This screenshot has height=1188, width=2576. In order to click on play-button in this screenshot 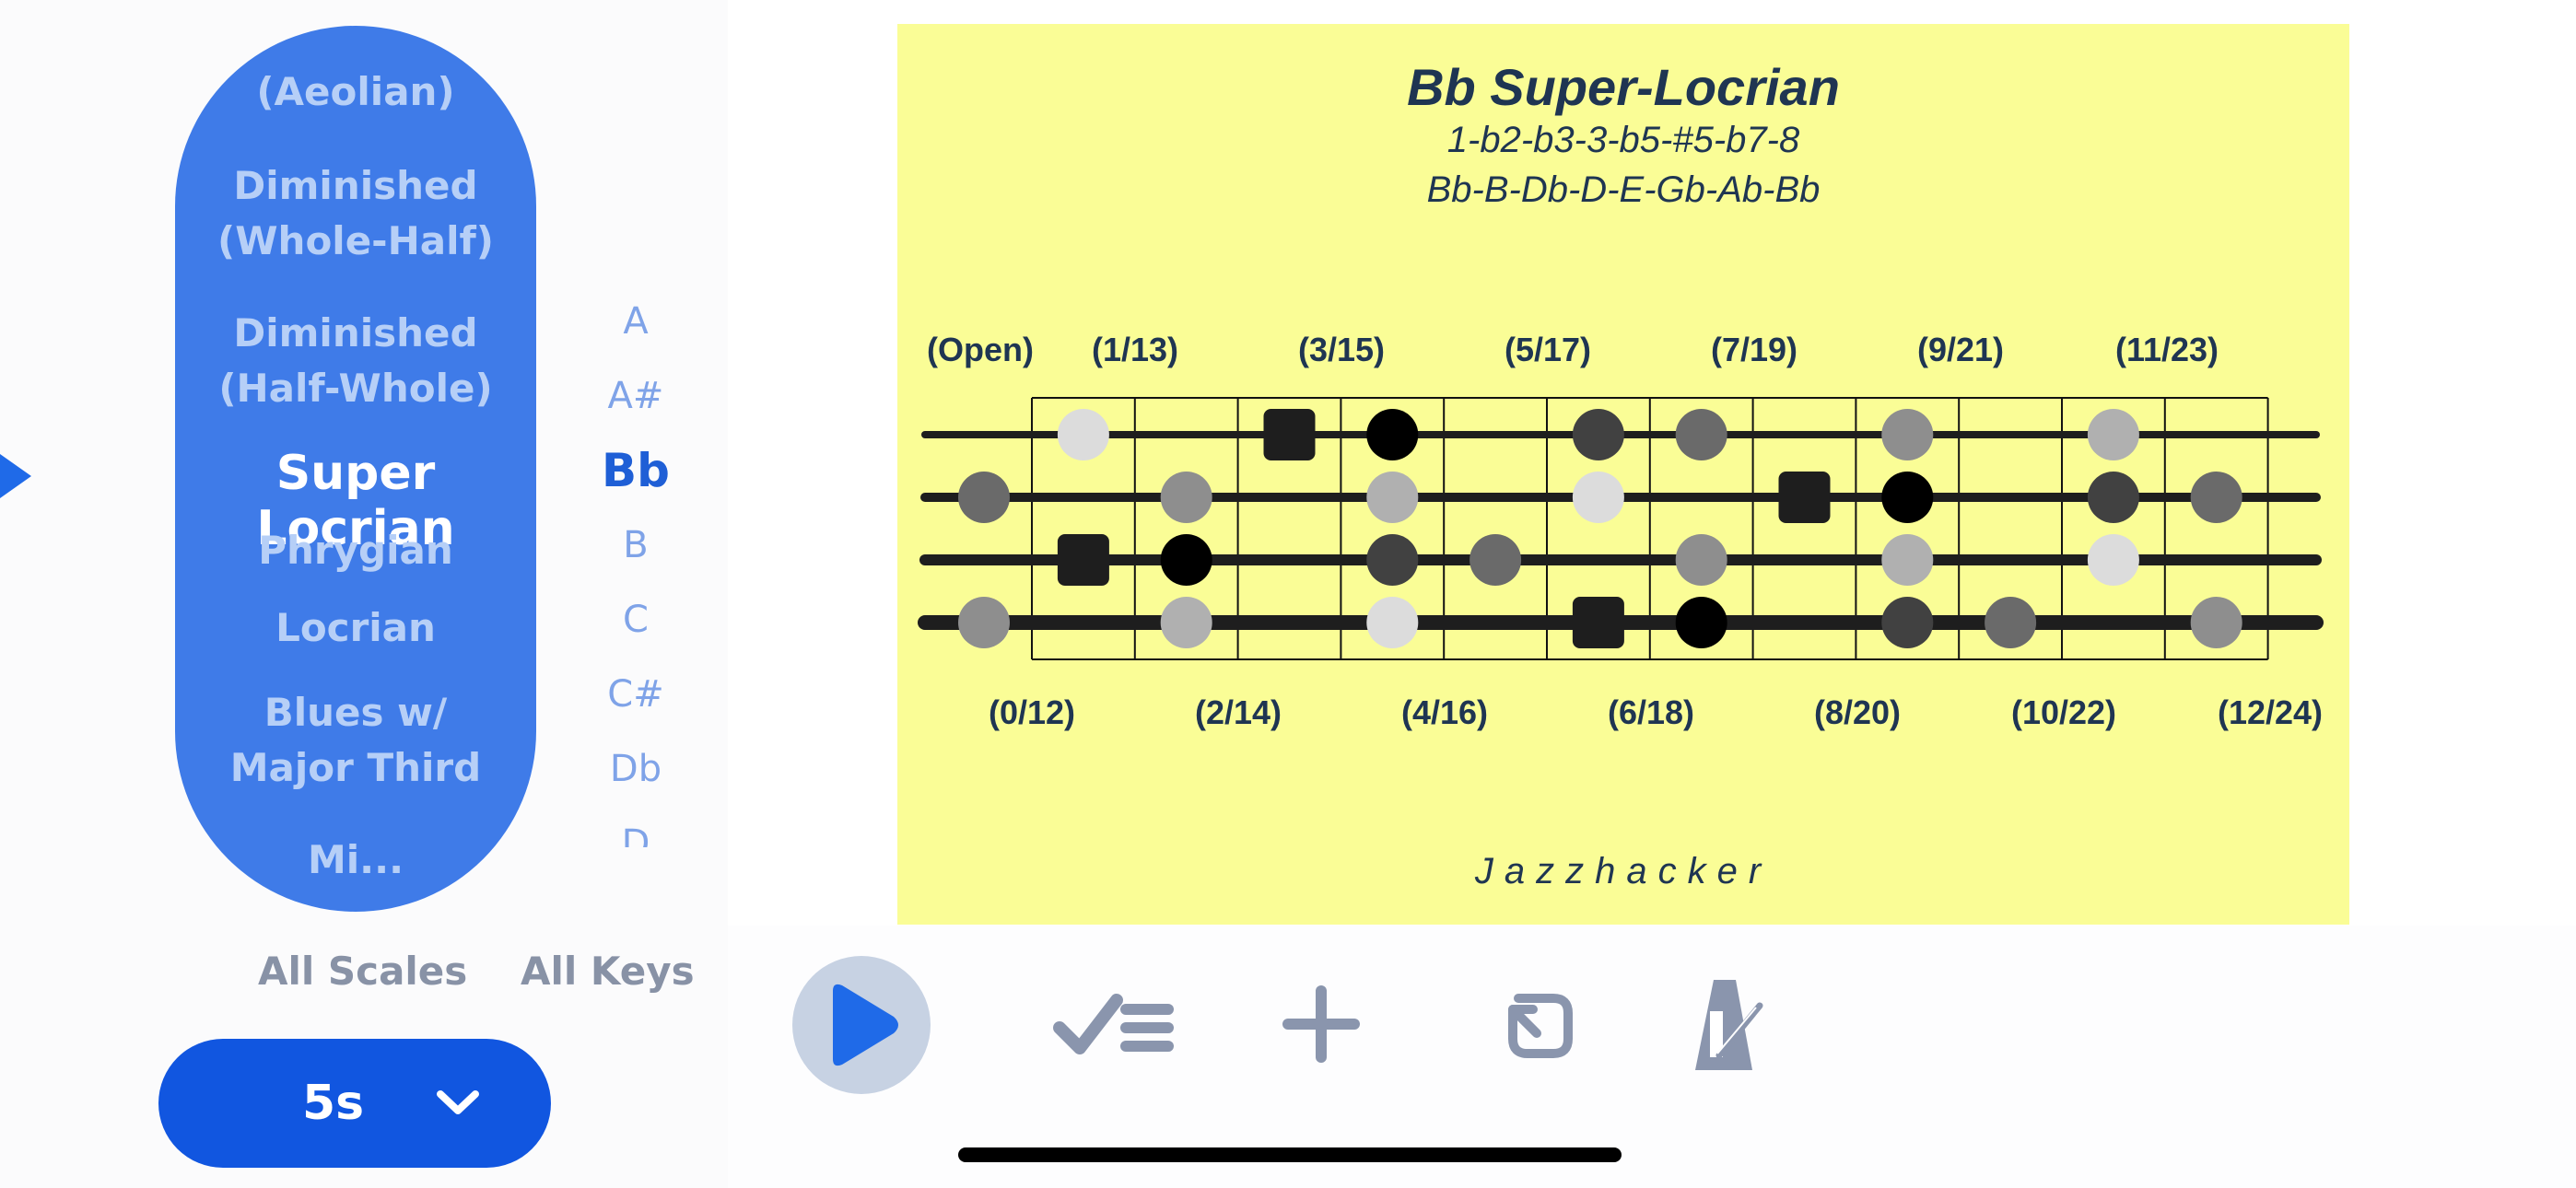, I will do `click(861, 1025)`.